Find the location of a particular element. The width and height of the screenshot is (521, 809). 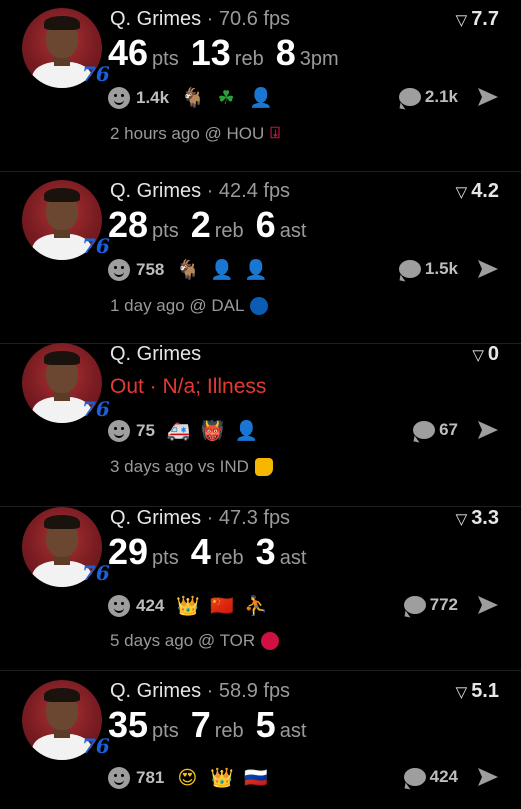

stat-points: 28 pts is located at coordinates (143, 225).